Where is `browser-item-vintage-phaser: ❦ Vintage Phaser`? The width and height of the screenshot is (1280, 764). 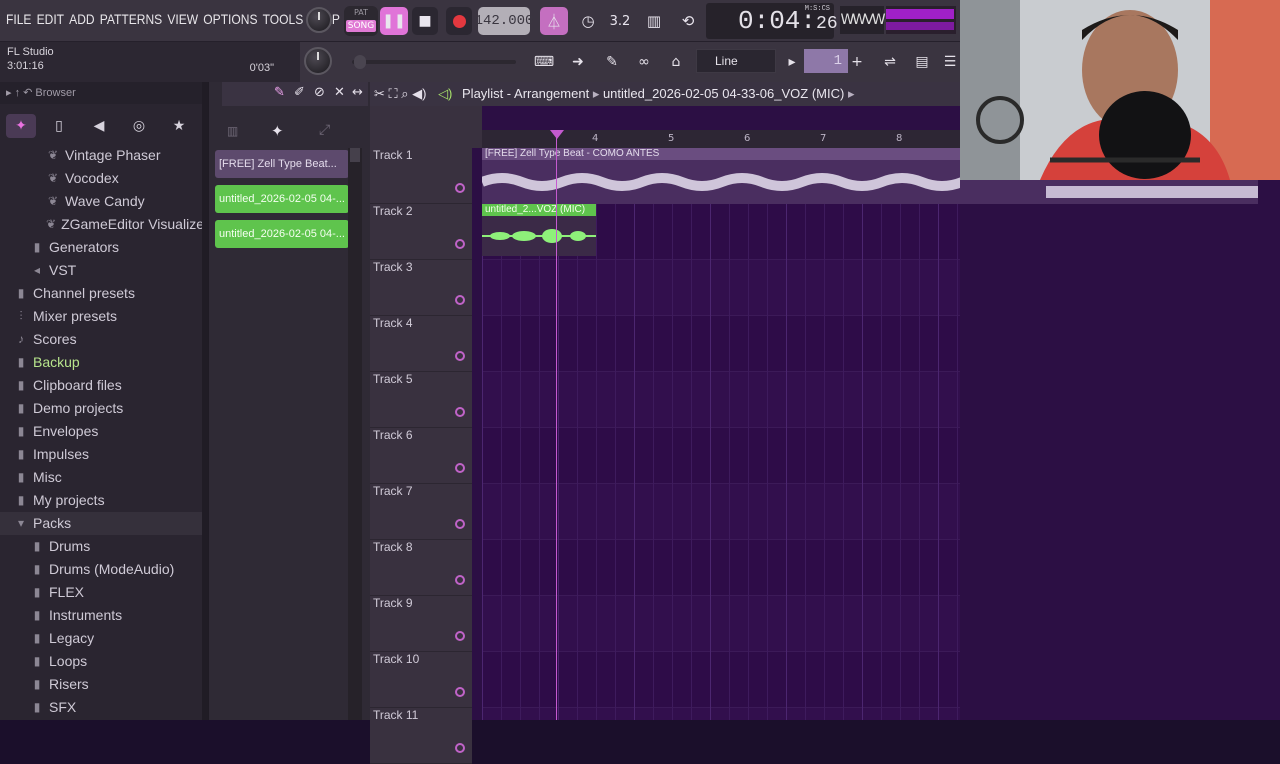 browser-item-vintage-phaser: ❦ Vintage Phaser is located at coordinates (104, 155).